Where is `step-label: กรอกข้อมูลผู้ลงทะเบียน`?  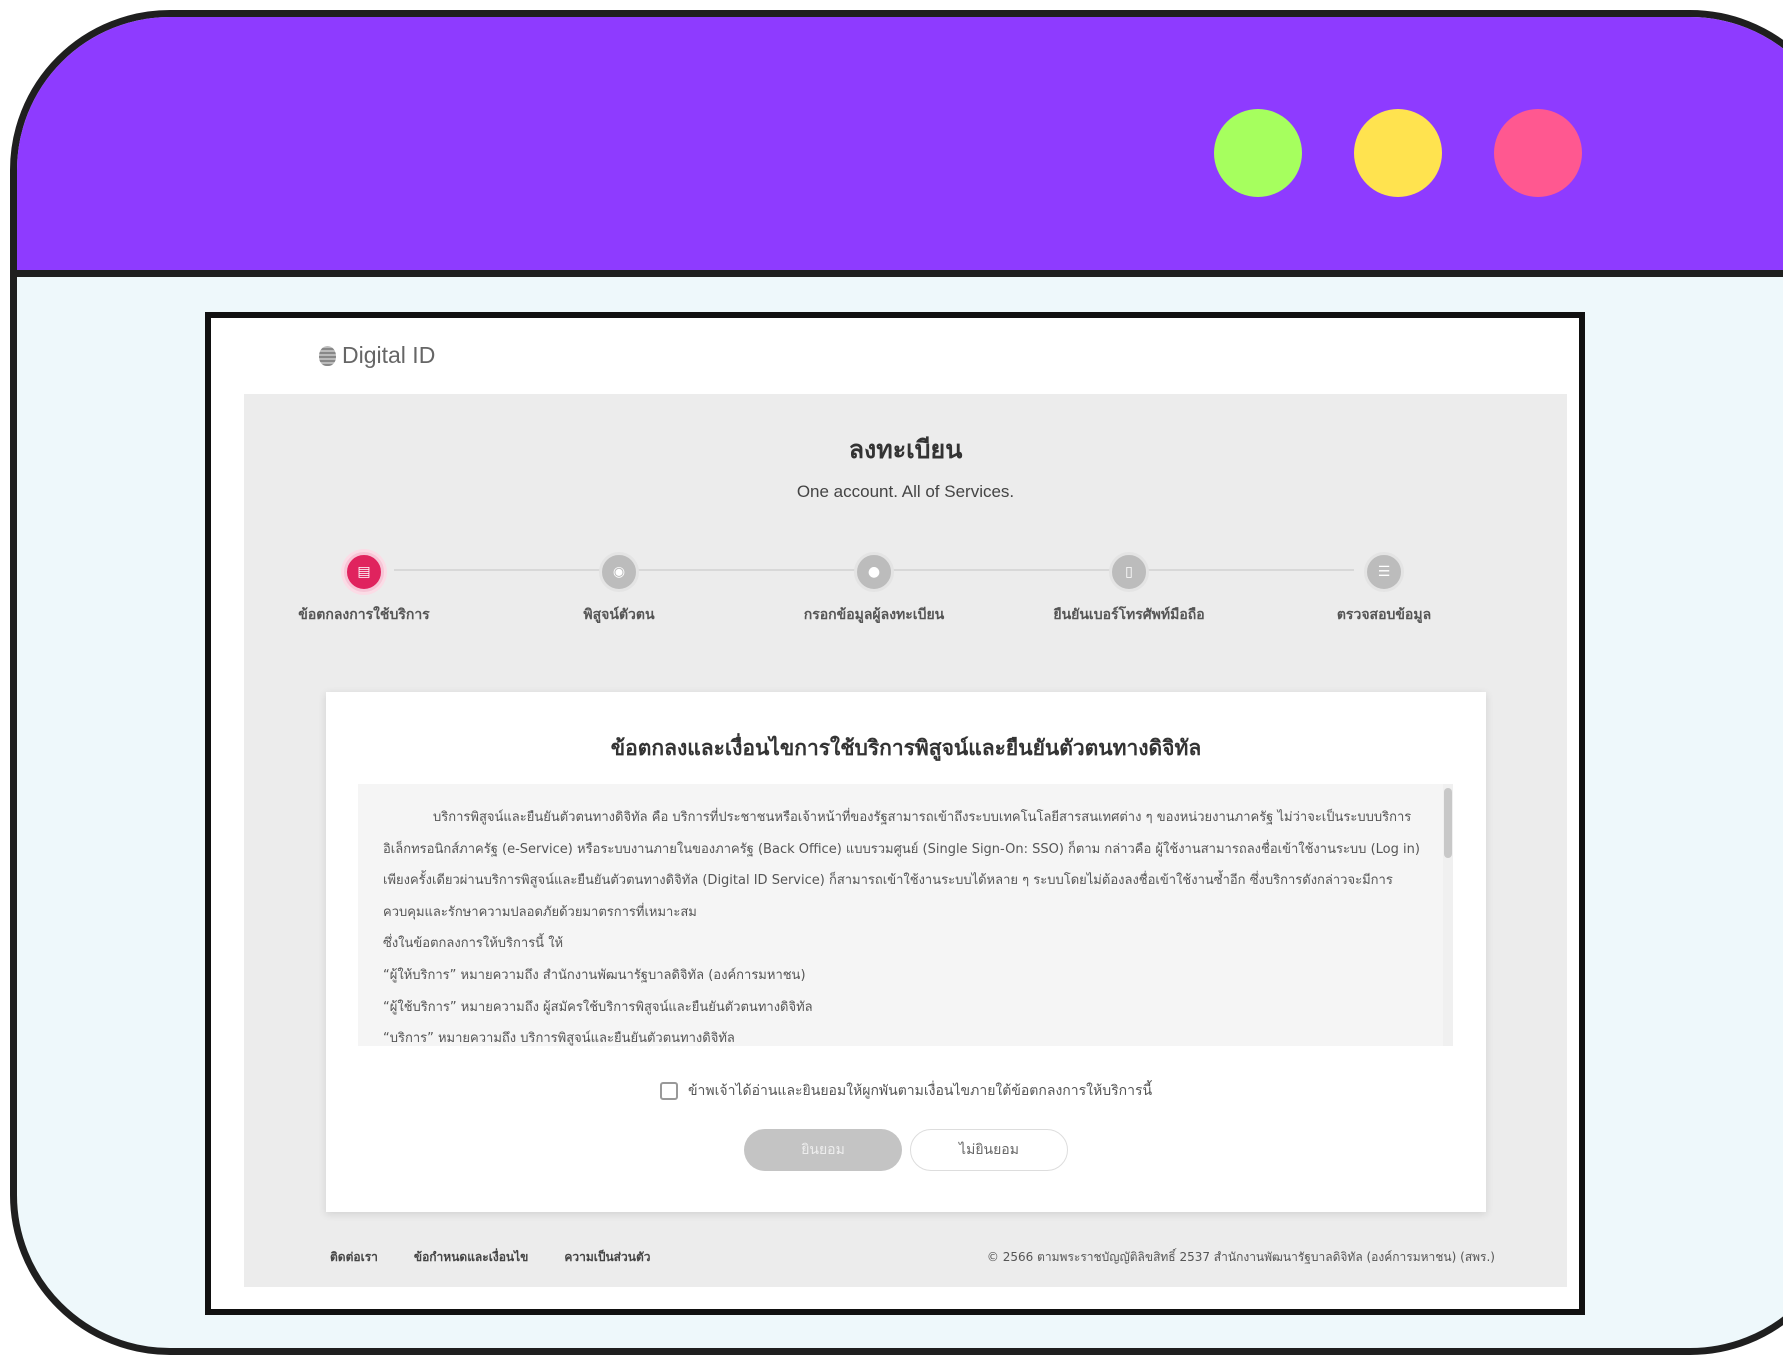
step-label: กรอกข้อมูลผู้ลงทะเบียน is located at coordinates (874, 615).